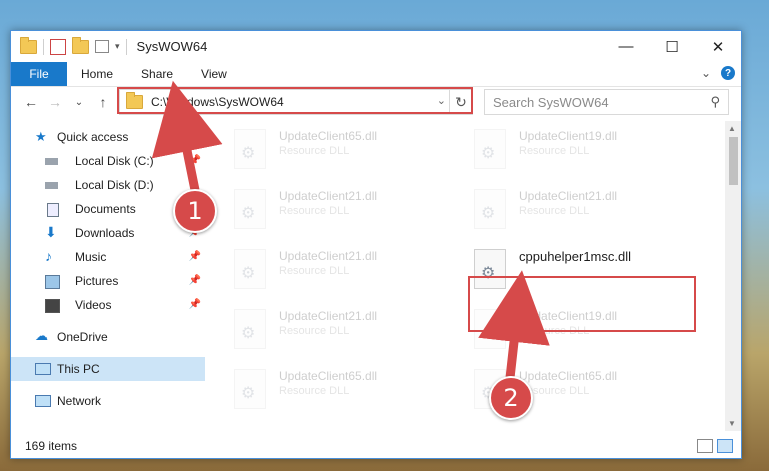  I want to click on music-icon: ♪, so click(48, 256).